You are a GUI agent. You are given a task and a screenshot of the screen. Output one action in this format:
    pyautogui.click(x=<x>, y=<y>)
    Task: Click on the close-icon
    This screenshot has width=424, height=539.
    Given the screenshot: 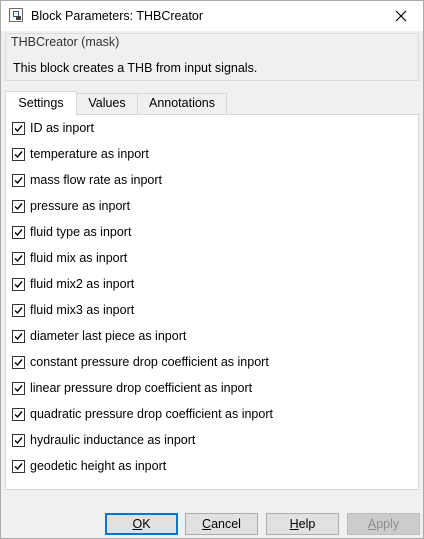 What is the action you would take?
    pyautogui.click(x=401, y=16)
    